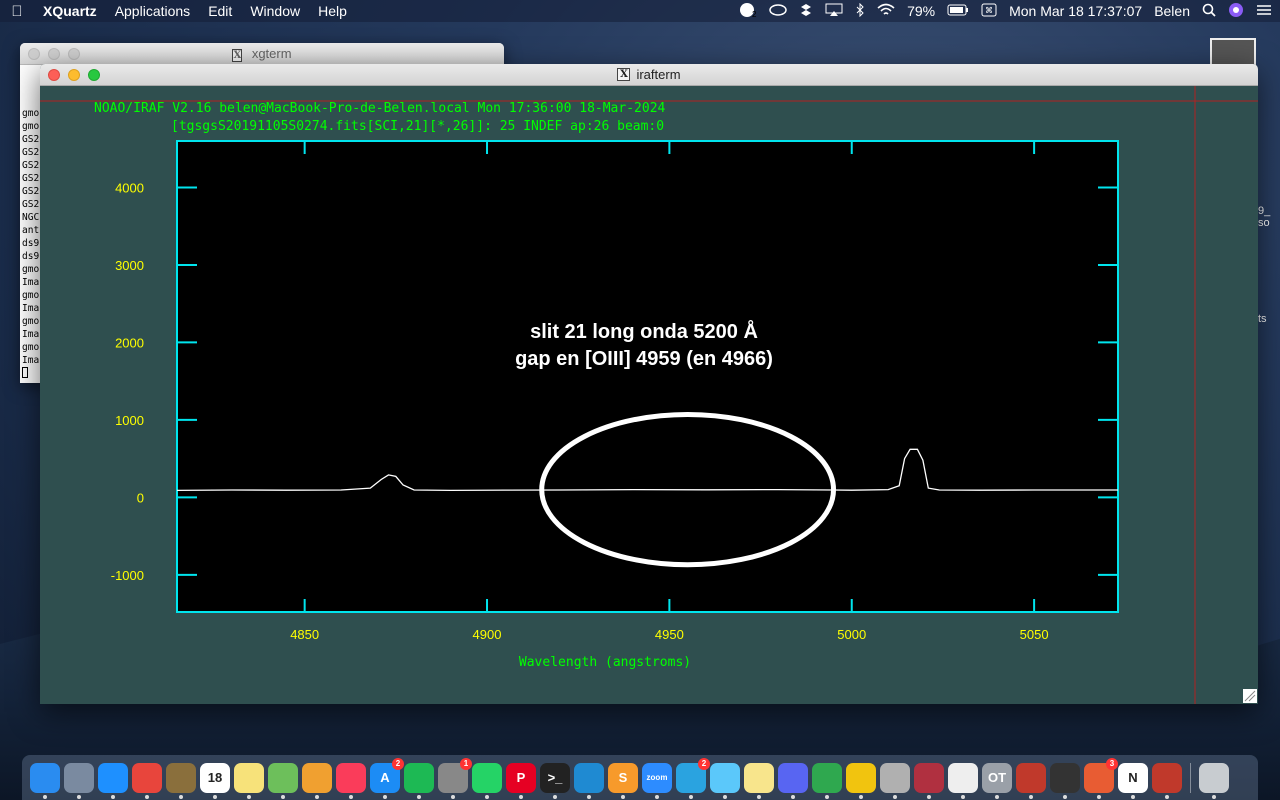 This screenshot has width=1280, height=800. Describe the element at coordinates (929, 780) in the screenshot. I see `galaxy-icon` at that location.